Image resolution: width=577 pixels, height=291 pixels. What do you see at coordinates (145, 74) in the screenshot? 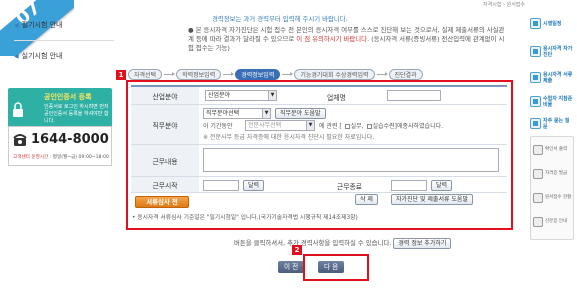
I see `tab-qualification: 자격선택` at bounding box center [145, 74].